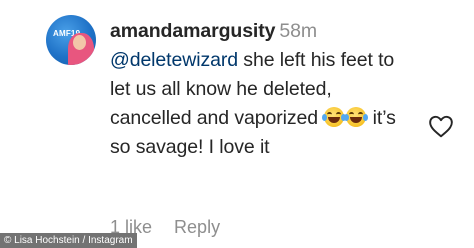 This screenshot has height=248, width=474. Describe the element at coordinates (174, 60) in the screenshot. I see `comment-mention: @deletewizard` at that location.